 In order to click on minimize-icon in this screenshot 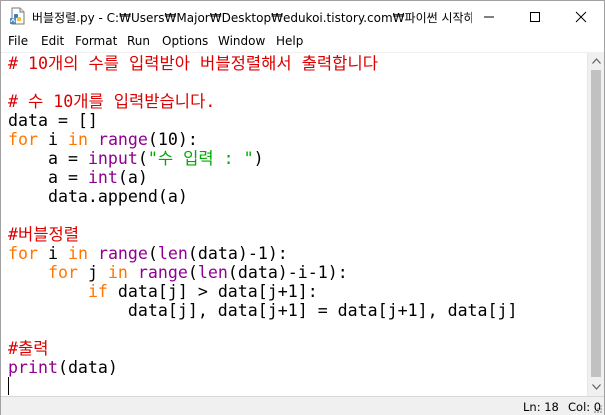, I will do `click(489, 17)`.